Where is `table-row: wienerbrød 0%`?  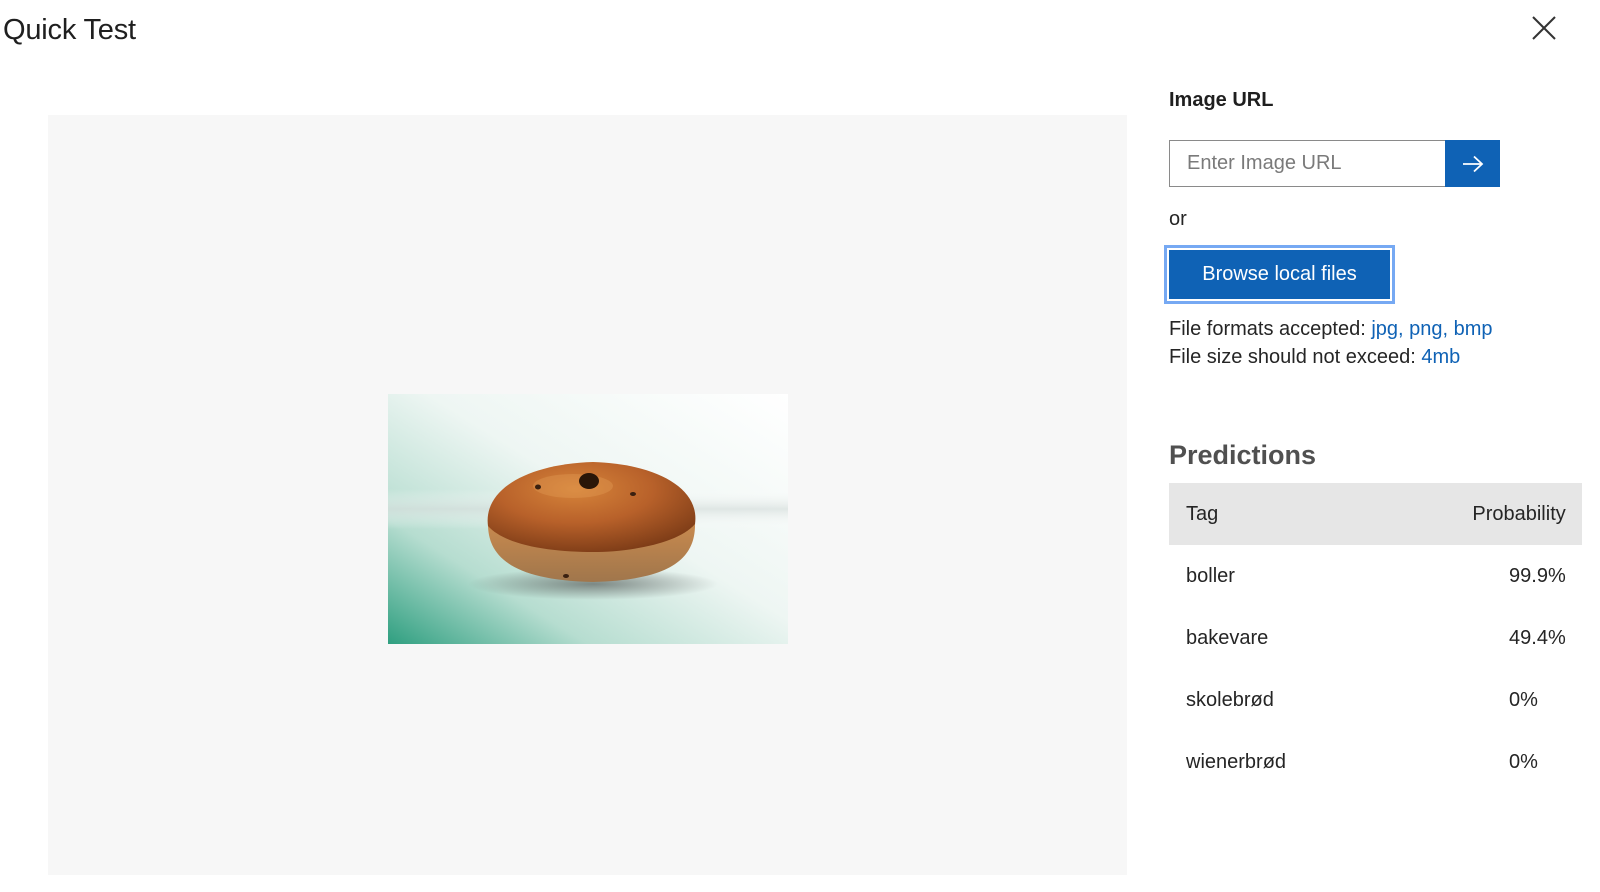
table-row: wienerbrød 0% is located at coordinates (1375, 762).